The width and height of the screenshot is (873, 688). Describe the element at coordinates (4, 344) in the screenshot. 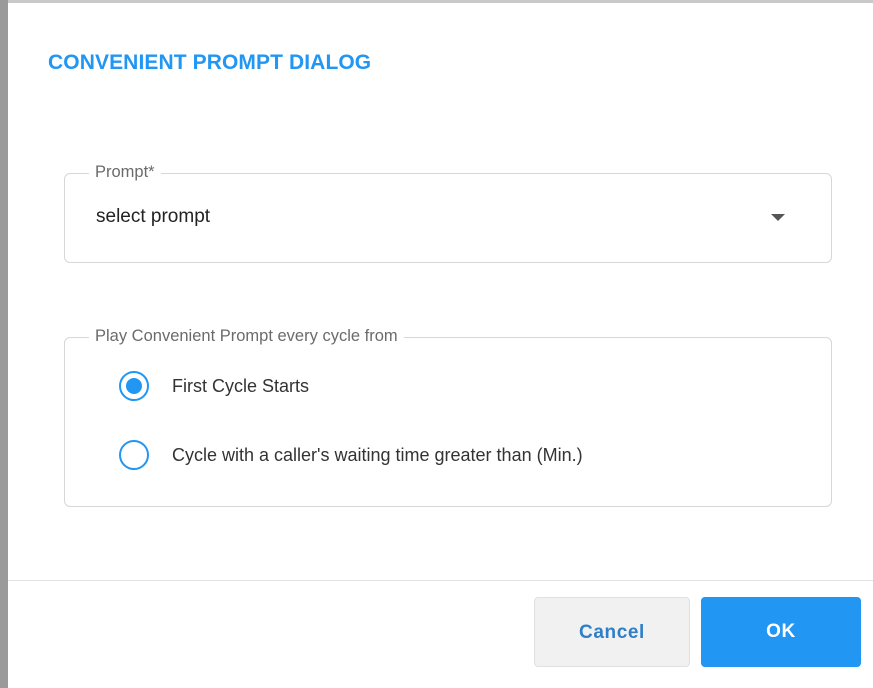

I see `window-left-edge` at that location.